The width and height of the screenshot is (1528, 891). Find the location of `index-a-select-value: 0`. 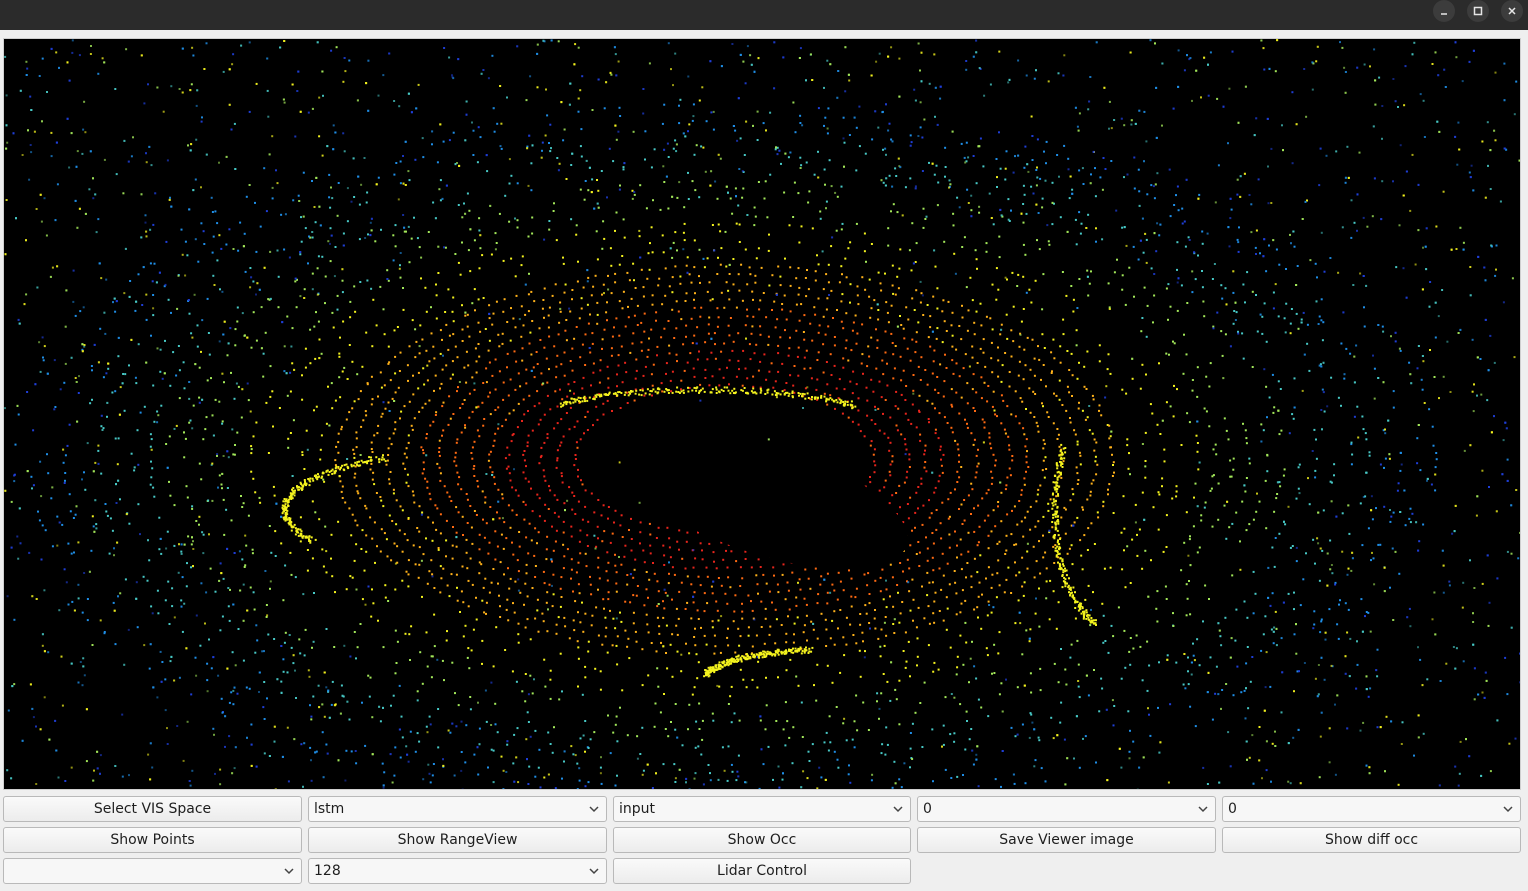

index-a-select-value: 0 is located at coordinates (927, 809).